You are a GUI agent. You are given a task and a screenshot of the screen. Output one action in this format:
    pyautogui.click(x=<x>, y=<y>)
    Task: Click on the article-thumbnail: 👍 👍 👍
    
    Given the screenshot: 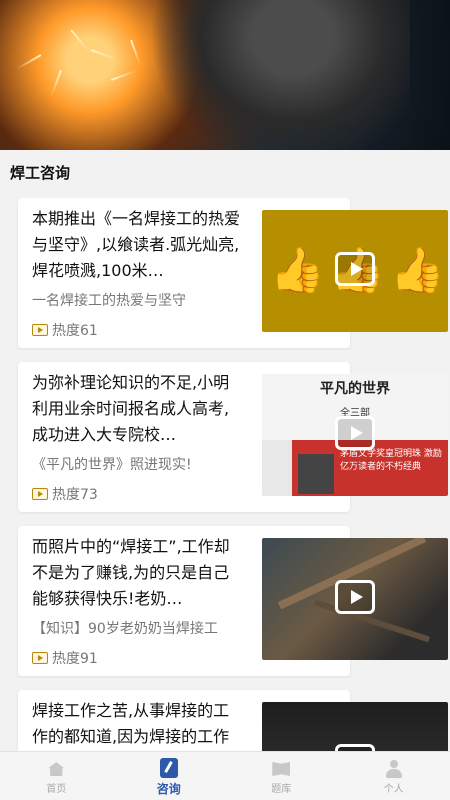 What is the action you would take?
    pyautogui.click(x=355, y=271)
    